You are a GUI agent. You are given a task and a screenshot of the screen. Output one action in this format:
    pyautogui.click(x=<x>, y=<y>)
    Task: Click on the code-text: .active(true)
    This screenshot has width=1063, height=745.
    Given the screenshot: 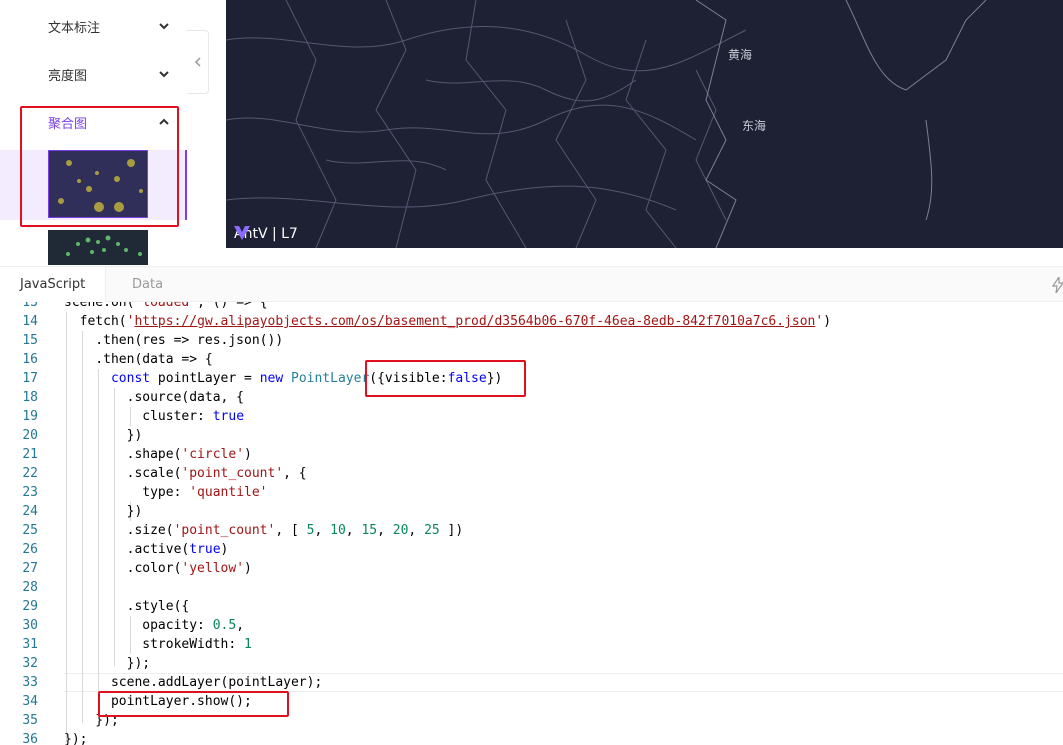 What is the action you would take?
    pyautogui.click(x=146, y=549)
    